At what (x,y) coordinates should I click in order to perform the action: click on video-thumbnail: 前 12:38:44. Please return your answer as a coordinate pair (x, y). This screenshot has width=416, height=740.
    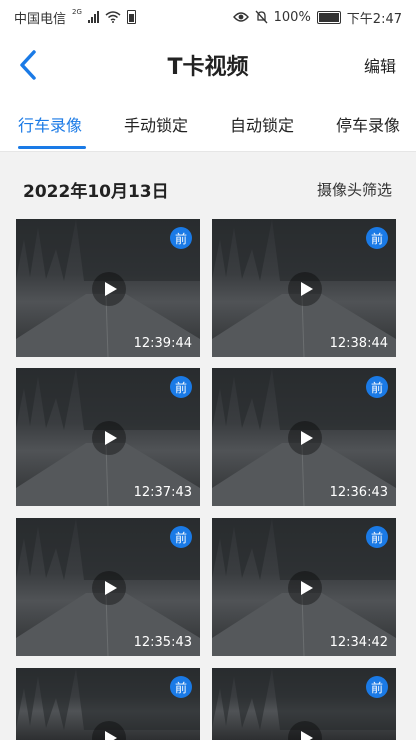
    Looking at the image, I should click on (304, 288).